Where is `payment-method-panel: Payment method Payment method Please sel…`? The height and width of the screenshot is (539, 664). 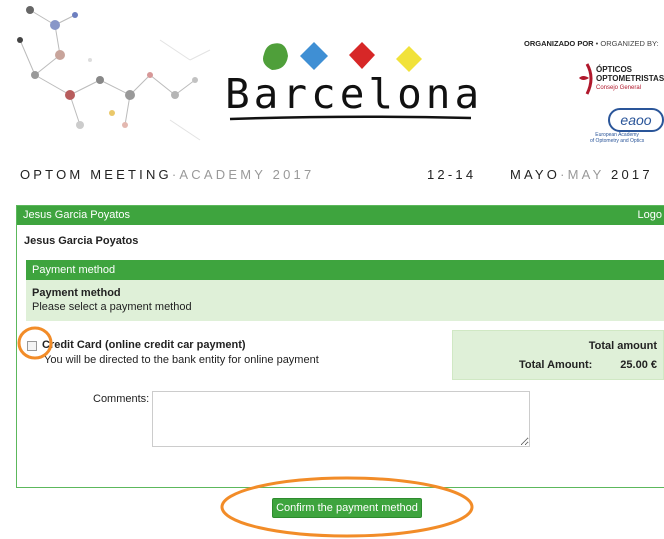
payment-method-panel: Payment method Payment method Please sel… is located at coordinates (345, 290).